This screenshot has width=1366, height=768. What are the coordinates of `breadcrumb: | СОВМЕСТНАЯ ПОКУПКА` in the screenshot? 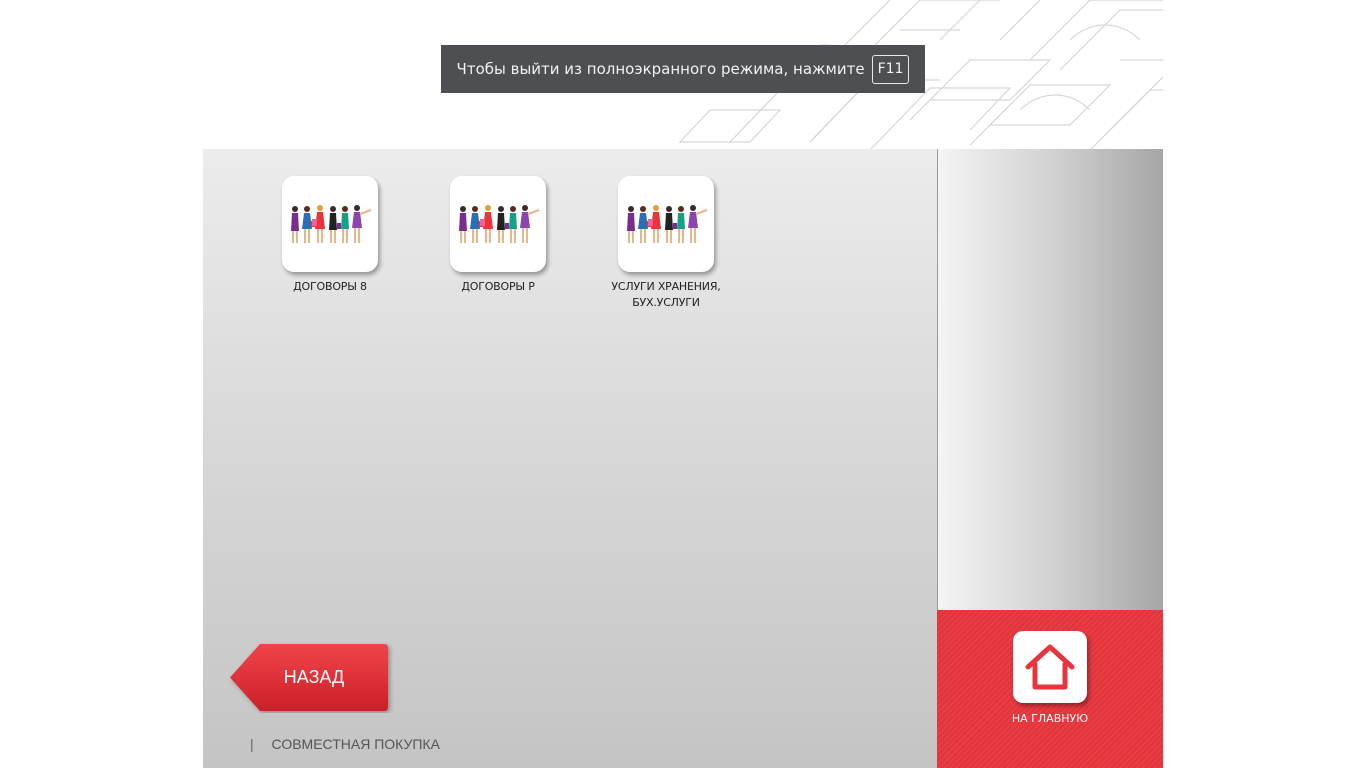 It's located at (345, 744).